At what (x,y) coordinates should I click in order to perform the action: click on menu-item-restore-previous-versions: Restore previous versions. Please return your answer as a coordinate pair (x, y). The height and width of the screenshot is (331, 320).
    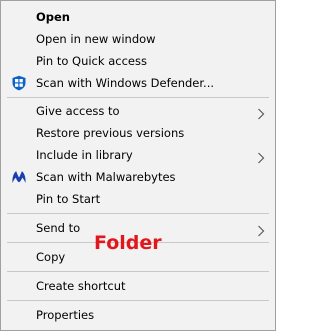
    Looking at the image, I should click on (138, 133).